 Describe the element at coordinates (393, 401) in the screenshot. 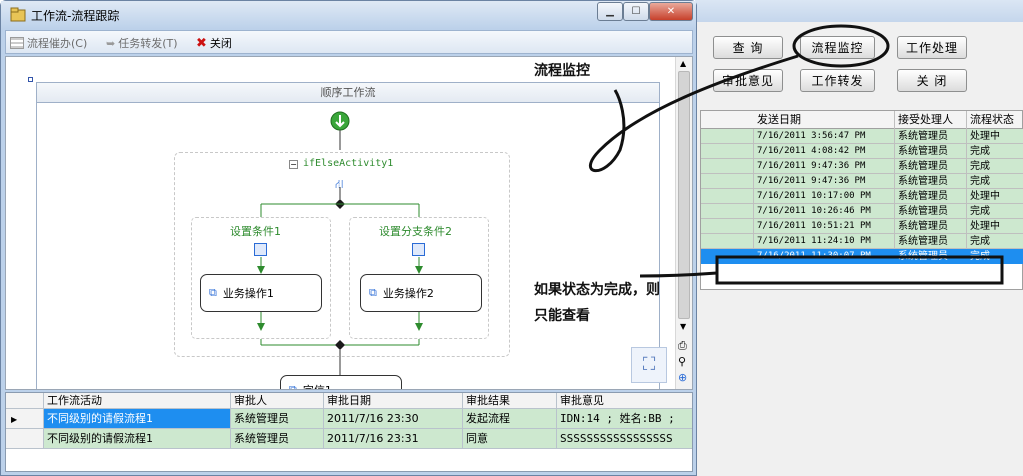

I see `col-header-date: 审批日期` at that location.